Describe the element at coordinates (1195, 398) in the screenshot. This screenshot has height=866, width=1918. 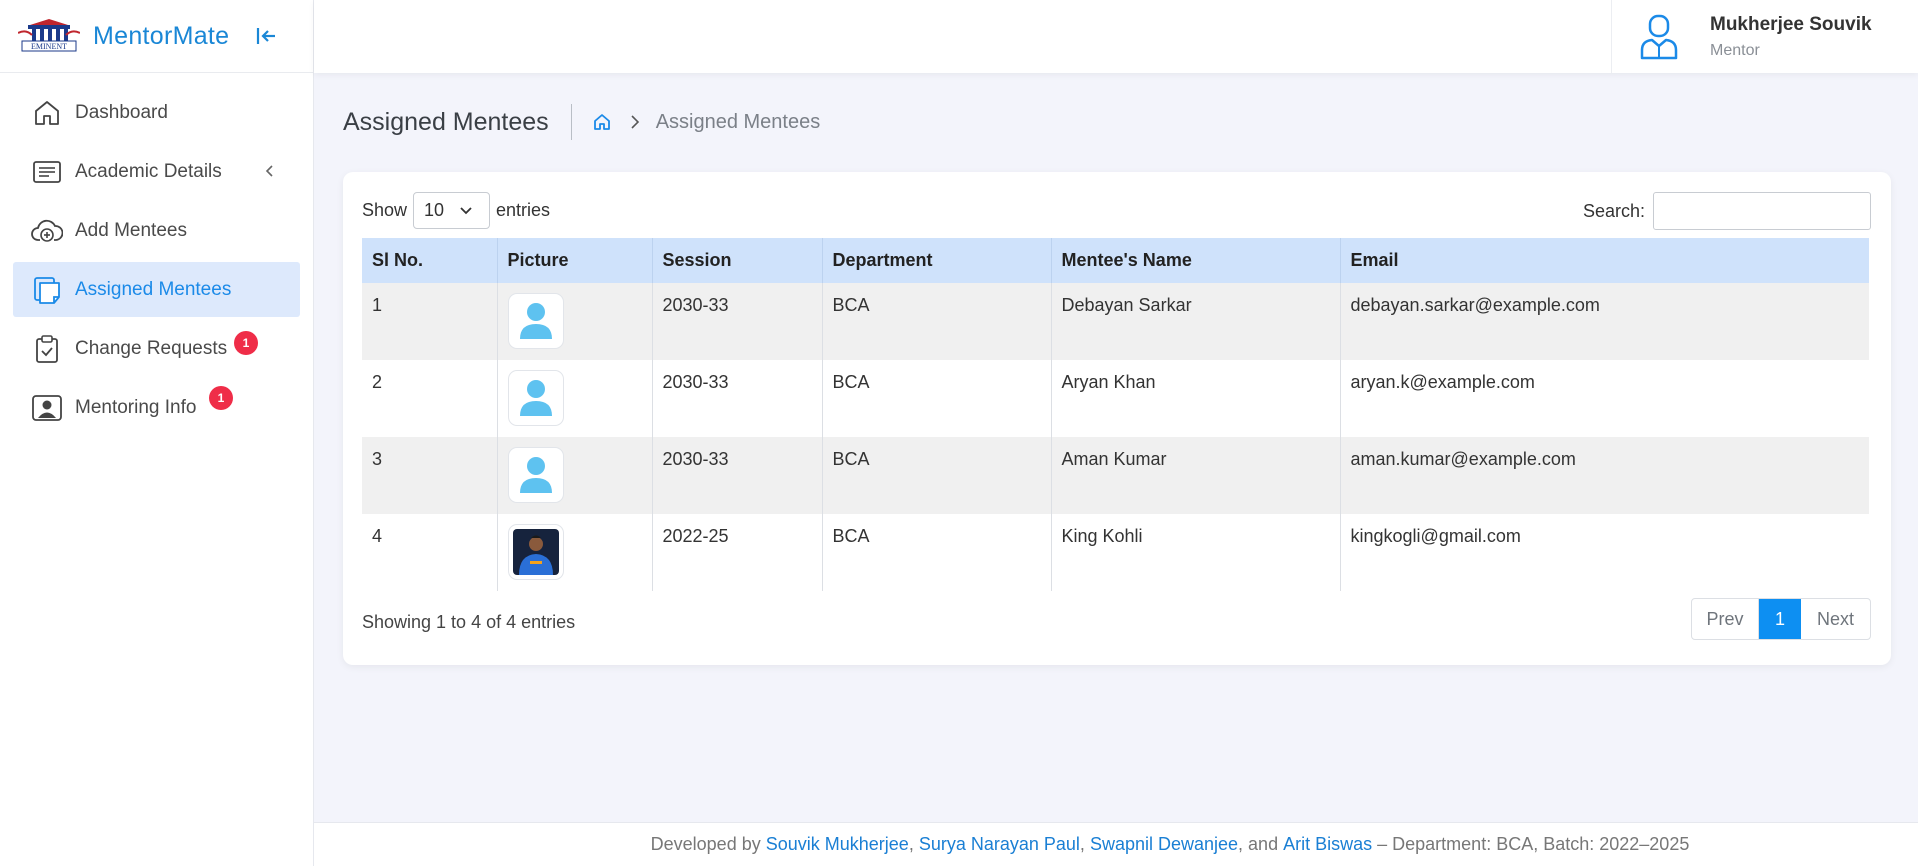
I see `cell-name: Aryan Khan` at that location.